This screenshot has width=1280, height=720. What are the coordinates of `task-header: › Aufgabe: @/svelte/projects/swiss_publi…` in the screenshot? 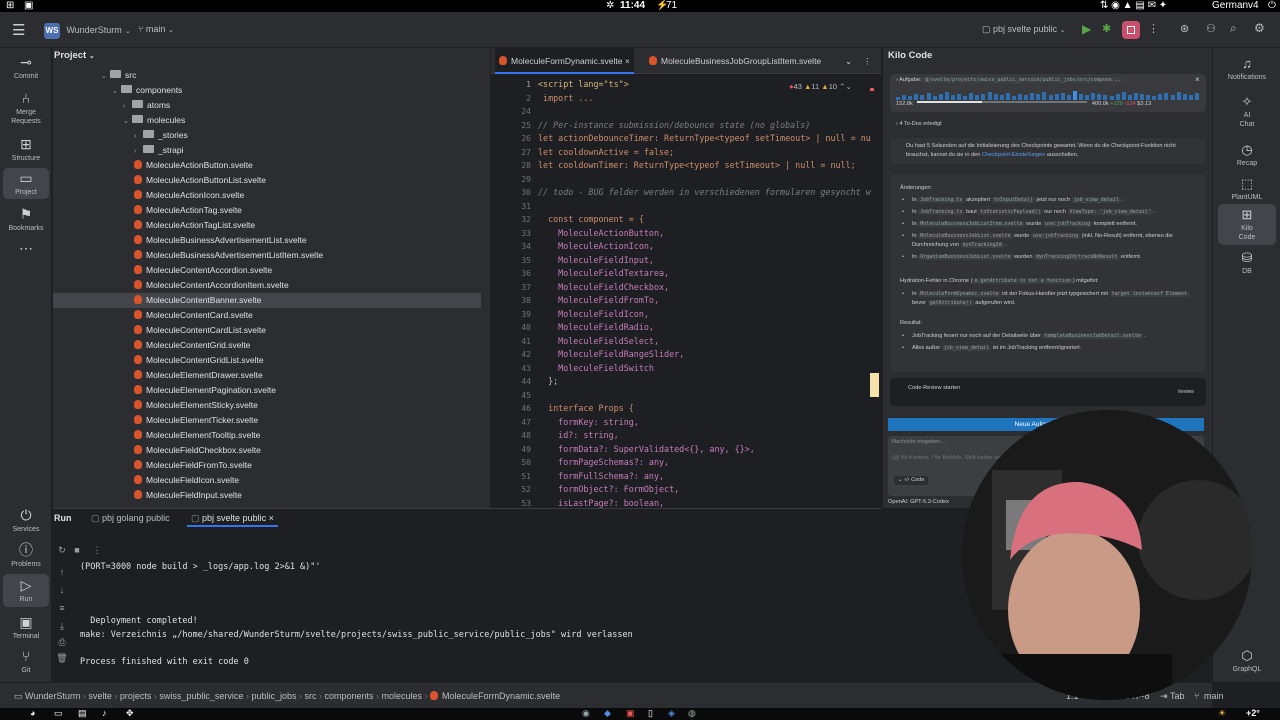 It's located at (1048, 93).